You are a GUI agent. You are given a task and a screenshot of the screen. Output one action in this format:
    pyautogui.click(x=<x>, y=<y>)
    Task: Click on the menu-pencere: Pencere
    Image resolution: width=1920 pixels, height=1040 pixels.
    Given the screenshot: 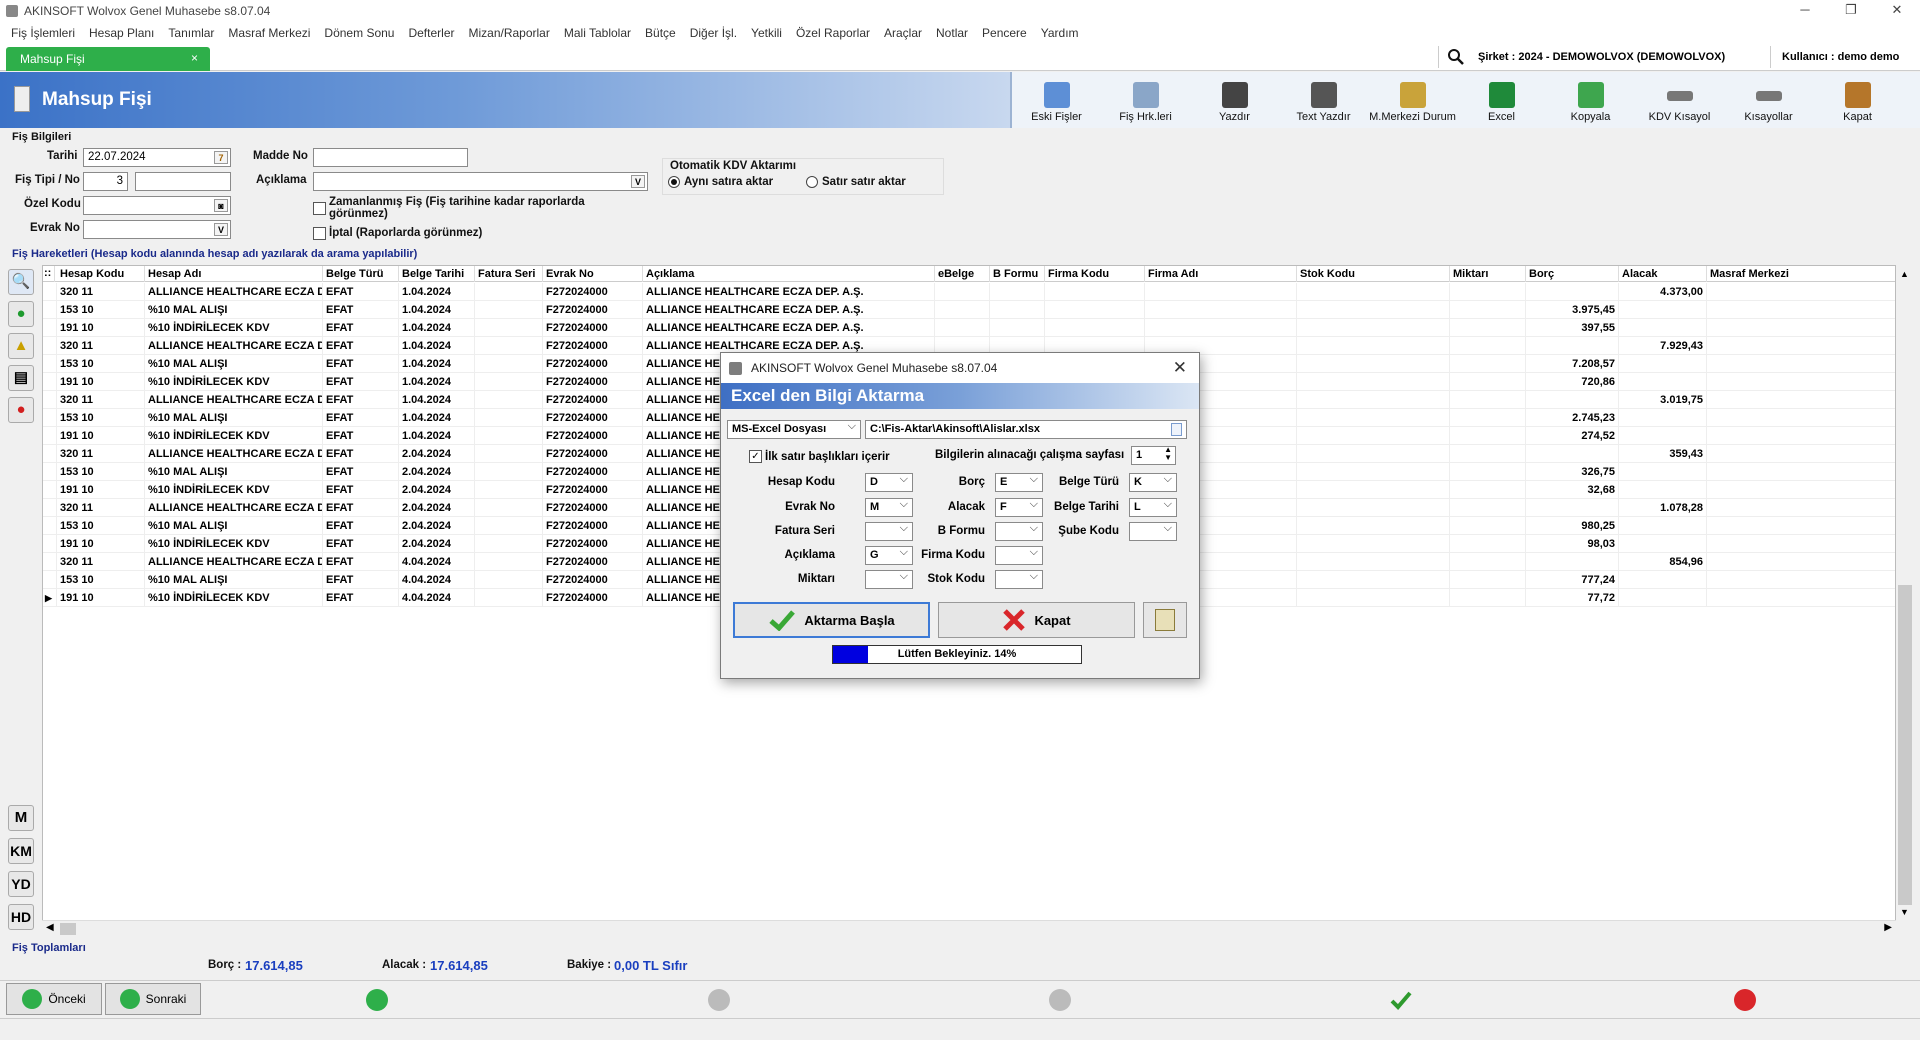 What is the action you would take?
    pyautogui.click(x=1004, y=33)
    